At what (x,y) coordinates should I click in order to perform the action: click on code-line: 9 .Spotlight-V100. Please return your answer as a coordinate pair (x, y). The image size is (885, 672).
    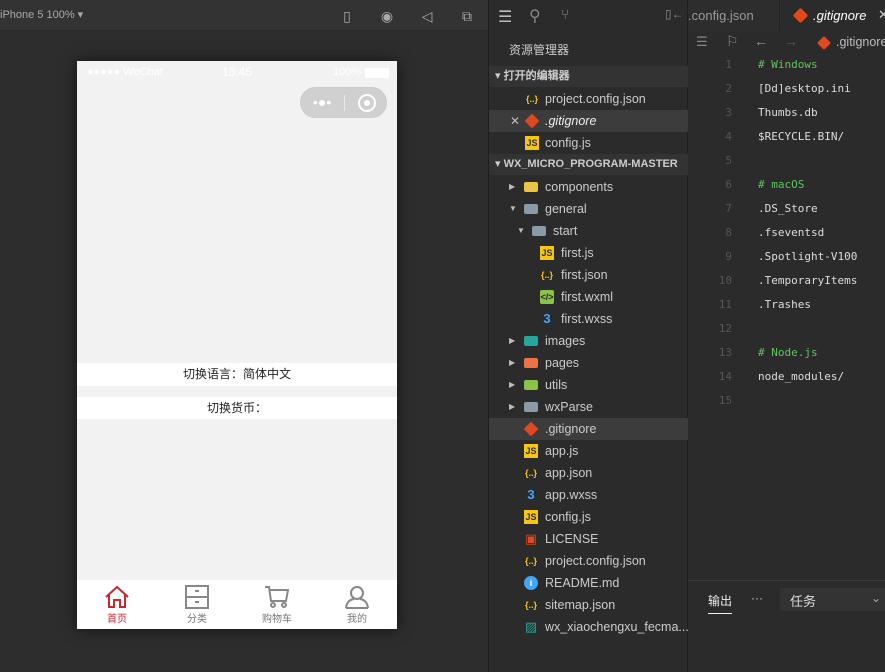
    Looking at the image, I should click on (786, 257).